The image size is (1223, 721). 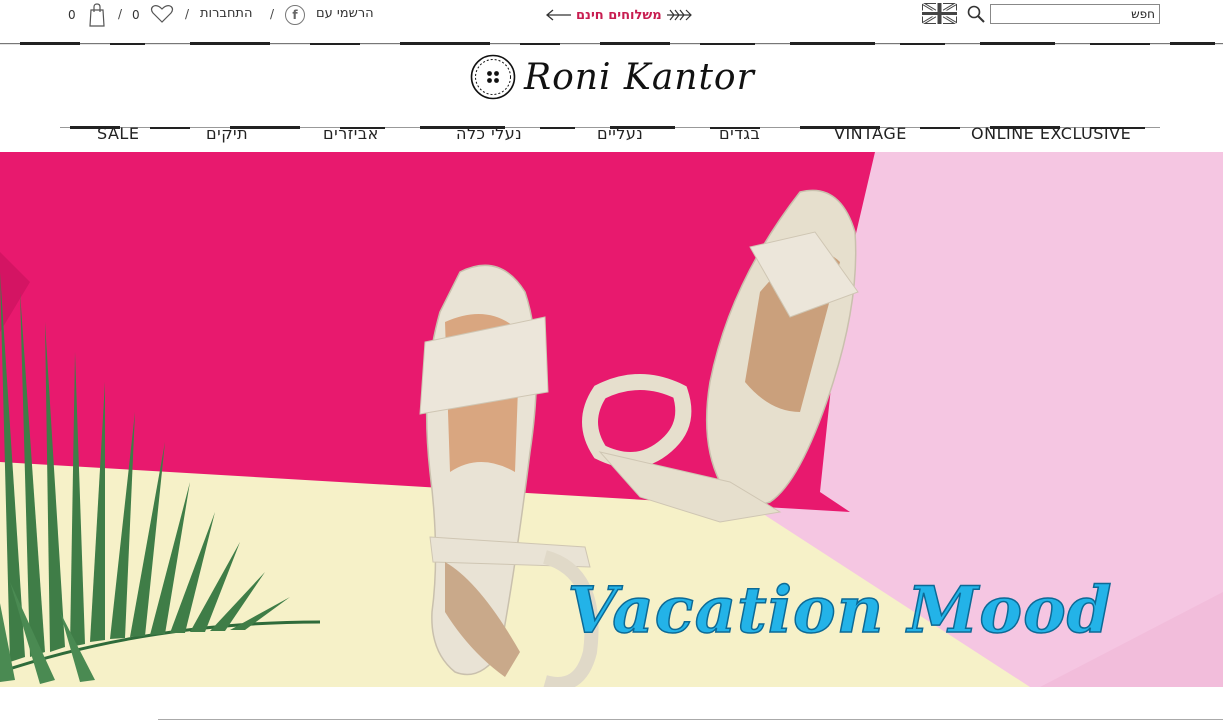 What do you see at coordinates (611, 38) in the screenshot?
I see `decorative-strip` at bounding box center [611, 38].